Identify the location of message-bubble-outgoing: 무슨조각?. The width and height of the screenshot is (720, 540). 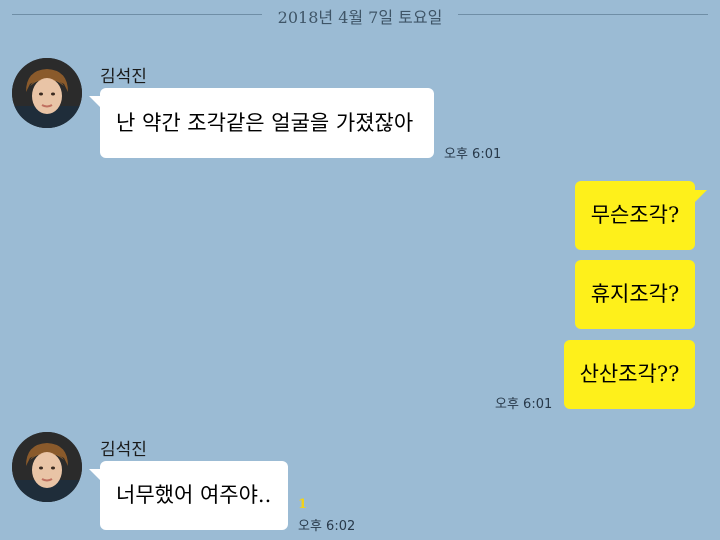
(635, 215).